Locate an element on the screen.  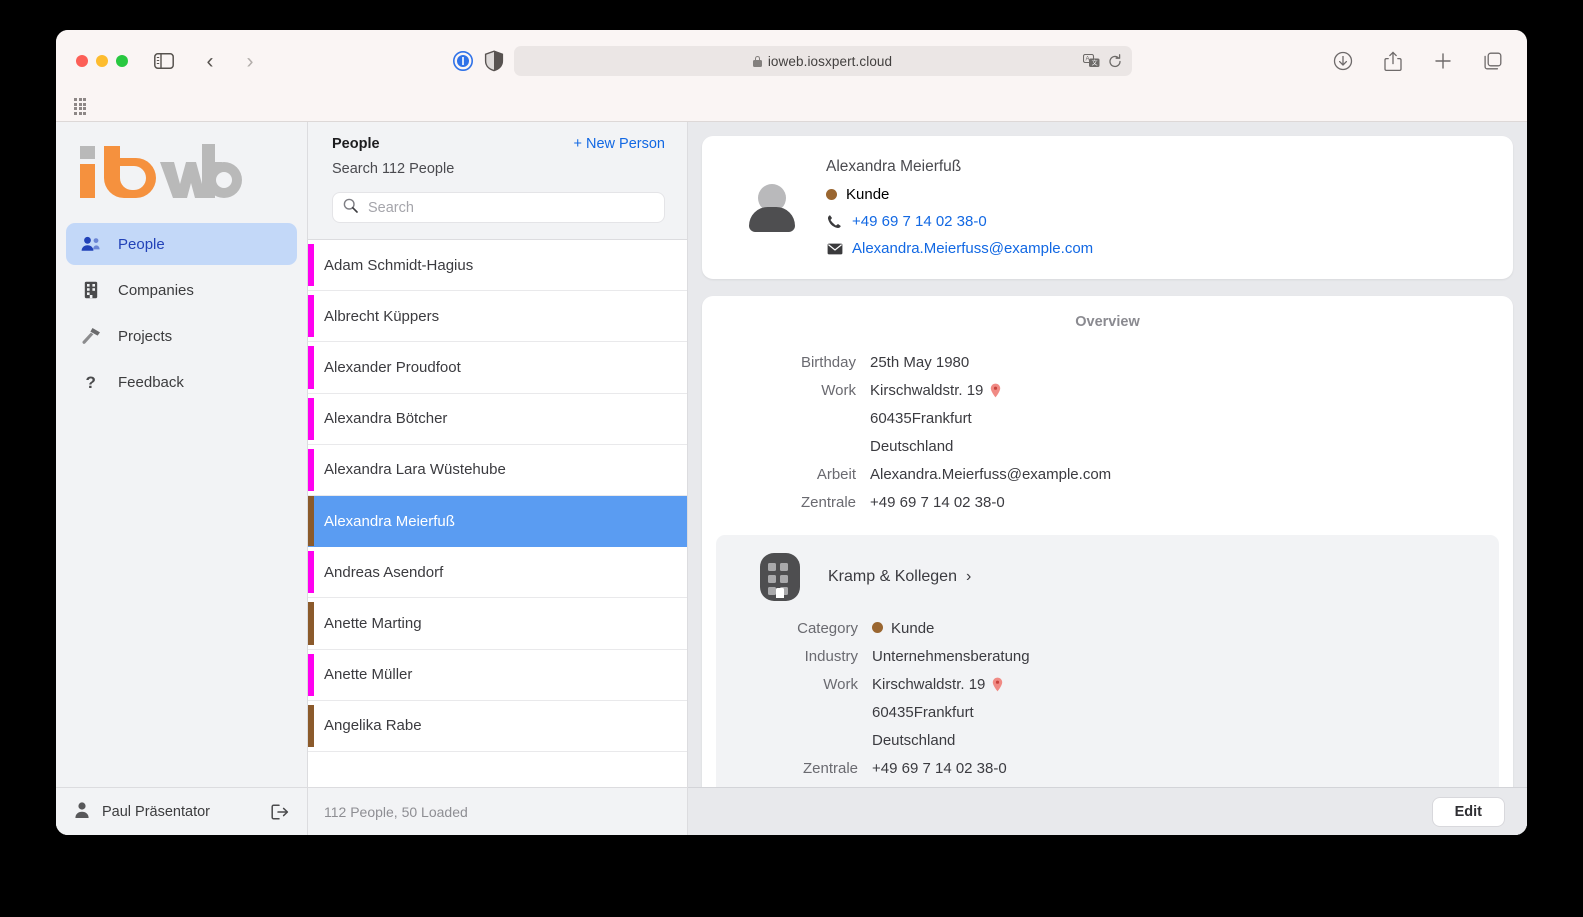
field-label: Work is located at coordinates (840, 684).